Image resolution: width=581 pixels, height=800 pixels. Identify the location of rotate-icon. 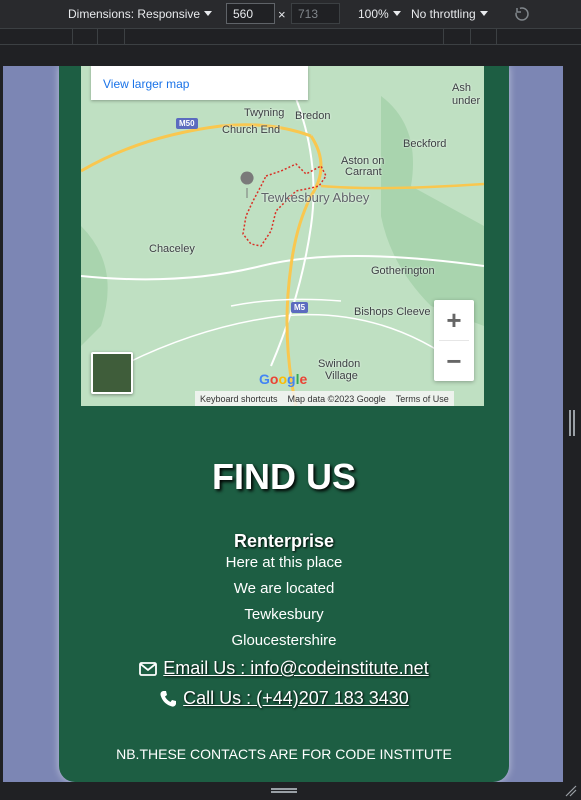
(522, 14).